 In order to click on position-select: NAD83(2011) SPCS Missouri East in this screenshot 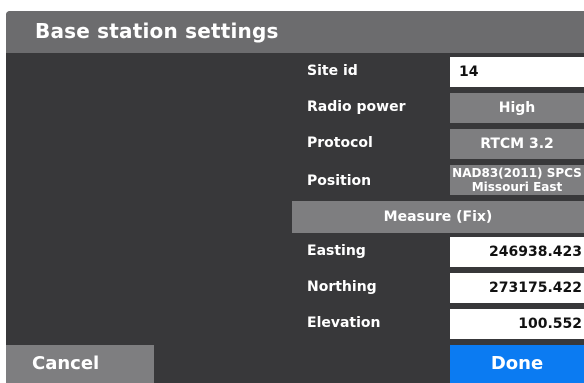, I will do `click(517, 180)`.